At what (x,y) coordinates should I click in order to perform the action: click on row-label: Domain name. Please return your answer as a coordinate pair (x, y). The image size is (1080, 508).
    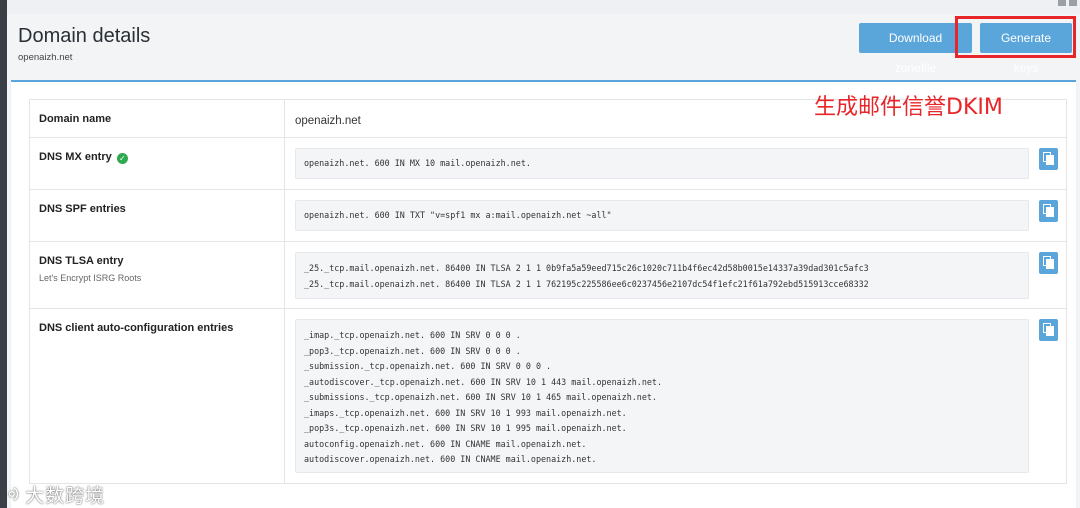
    Looking at the image, I should click on (157, 118).